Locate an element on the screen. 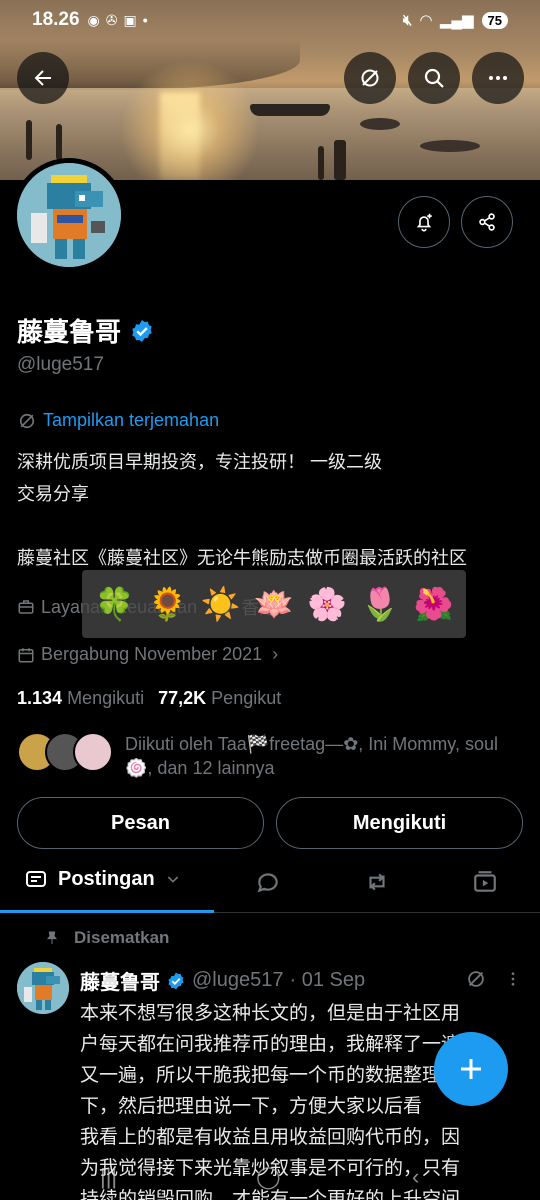  shop-icon: ▣ is located at coordinates (130, 19).